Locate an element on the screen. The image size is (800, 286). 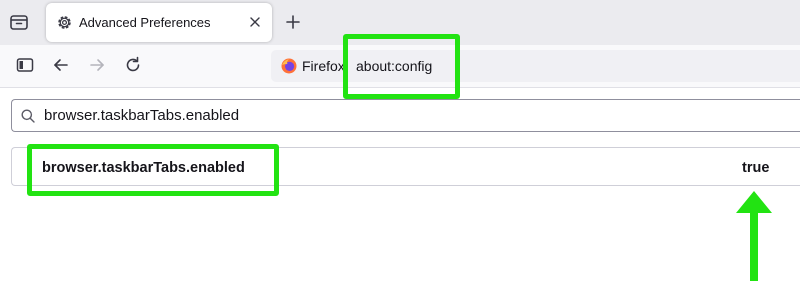
tab-list-icon is located at coordinates (19, 22).